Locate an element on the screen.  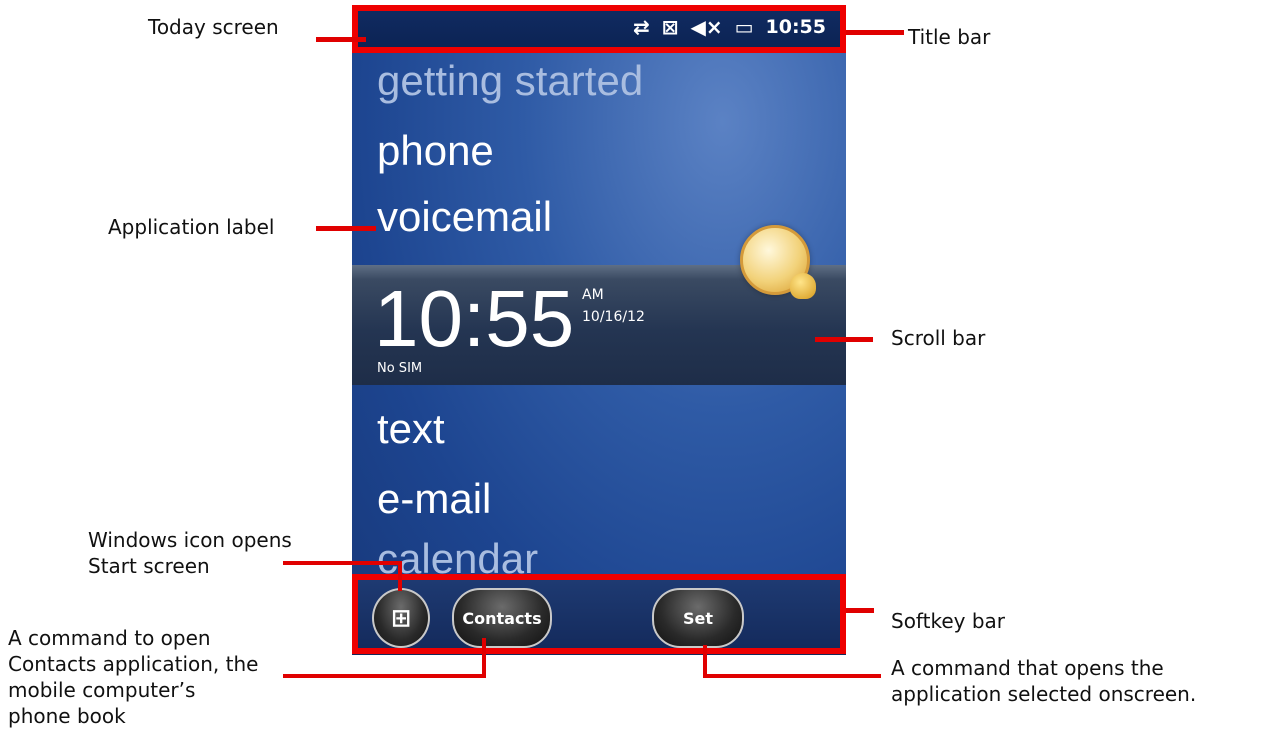
clock-ampm: AM is located at coordinates (593, 295).